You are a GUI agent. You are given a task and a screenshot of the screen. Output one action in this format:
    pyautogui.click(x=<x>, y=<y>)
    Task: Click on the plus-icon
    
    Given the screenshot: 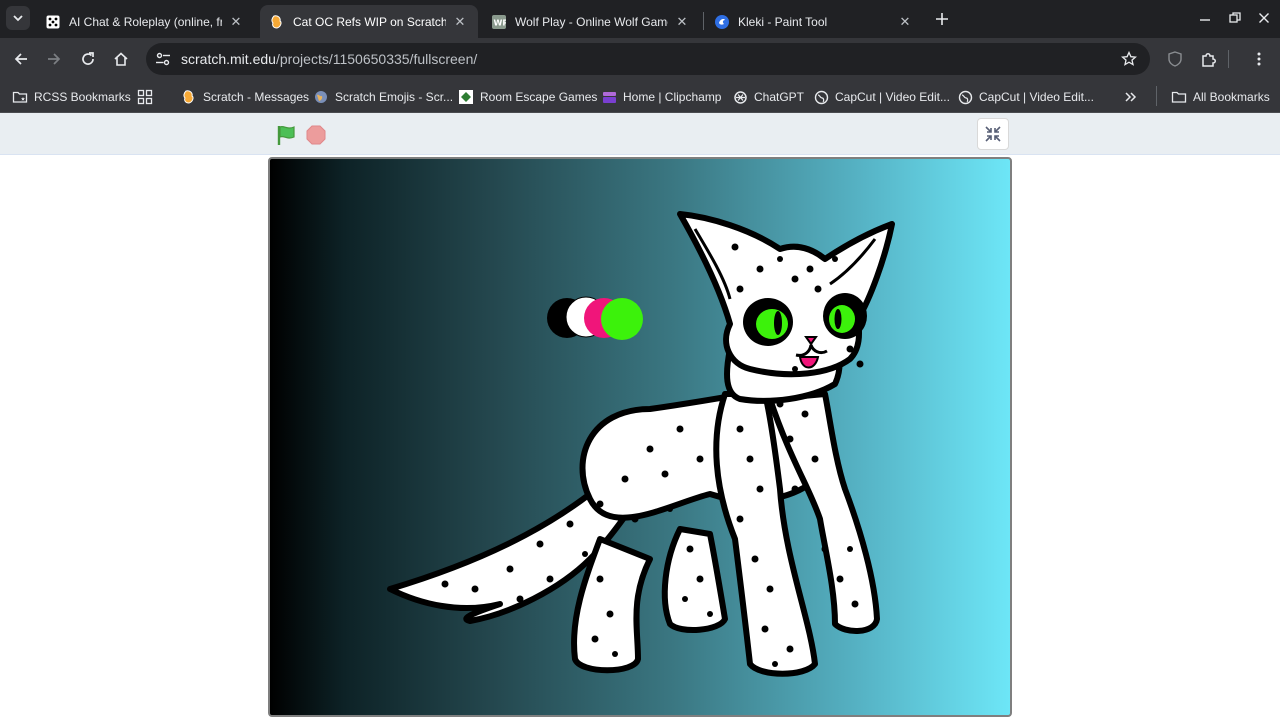 What is the action you would take?
    pyautogui.click(x=942, y=19)
    